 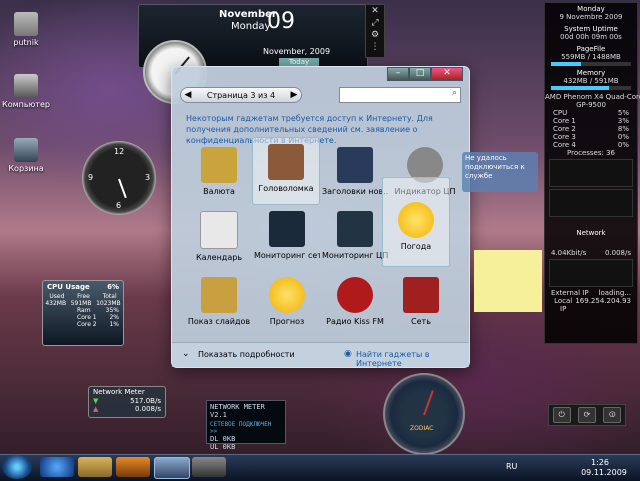 What do you see at coordinates (26, 104) in the screenshot?
I see `desktop-icon-label: Компьютер` at bounding box center [26, 104].